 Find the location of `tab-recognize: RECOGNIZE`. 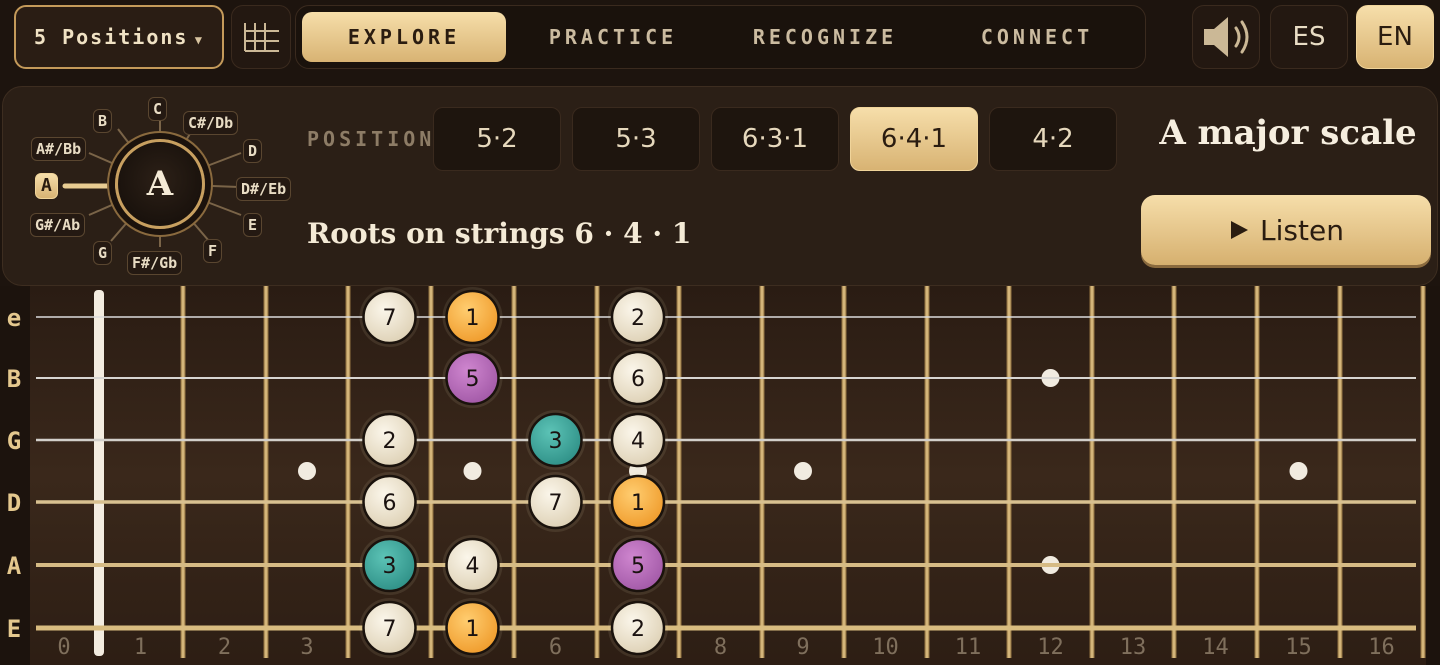

tab-recognize: RECOGNIZE is located at coordinates (825, 37).